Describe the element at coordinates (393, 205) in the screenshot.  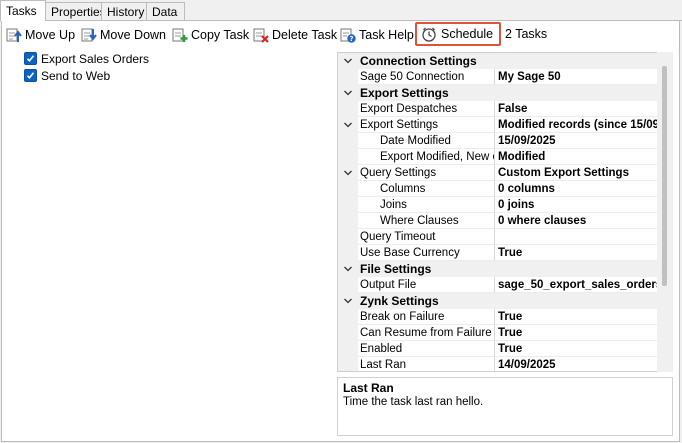
I see `property-name: Joins` at that location.